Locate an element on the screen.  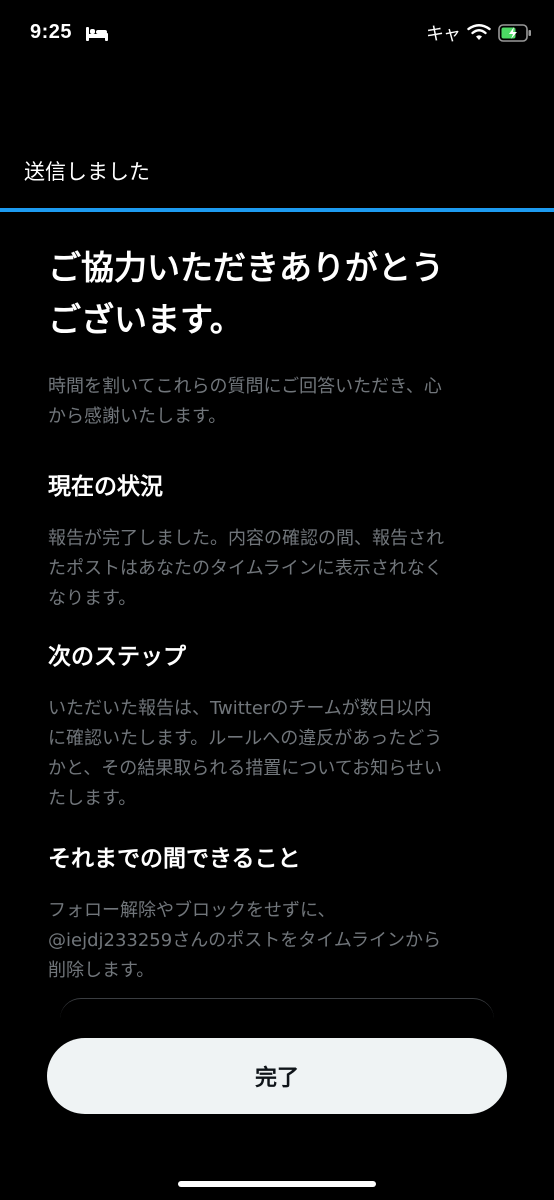
section-line: 報告が完了しました。内容の確認の間、報告され is located at coordinates (246, 538).